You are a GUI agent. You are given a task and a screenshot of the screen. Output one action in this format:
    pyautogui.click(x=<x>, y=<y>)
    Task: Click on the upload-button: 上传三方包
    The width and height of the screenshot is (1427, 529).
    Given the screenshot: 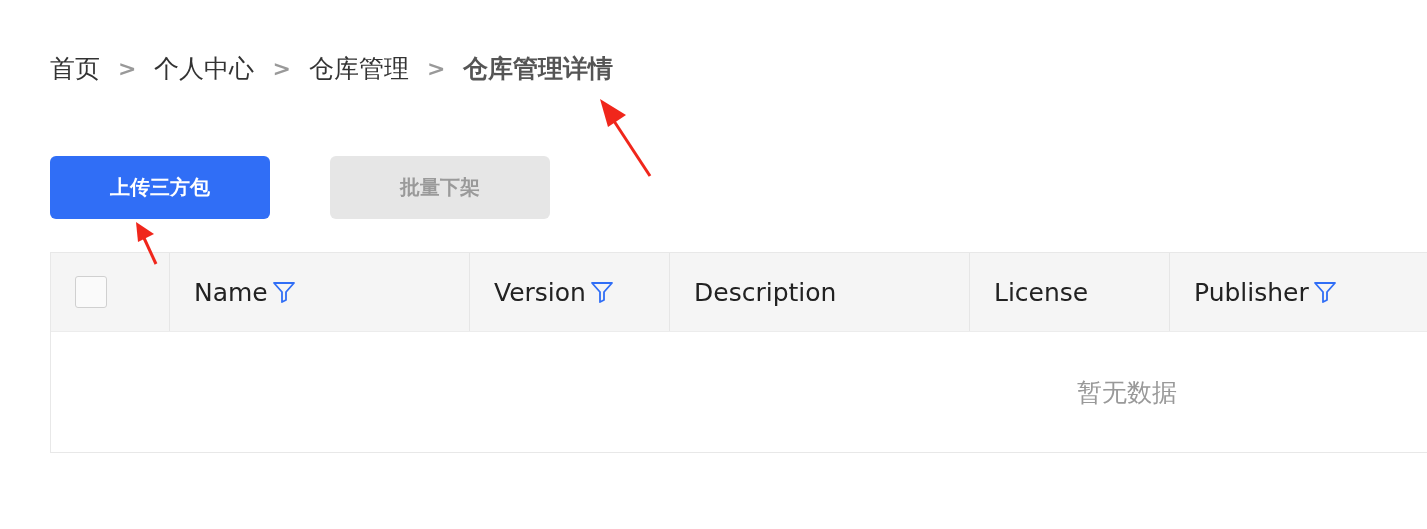 What is the action you would take?
    pyautogui.click(x=160, y=187)
    